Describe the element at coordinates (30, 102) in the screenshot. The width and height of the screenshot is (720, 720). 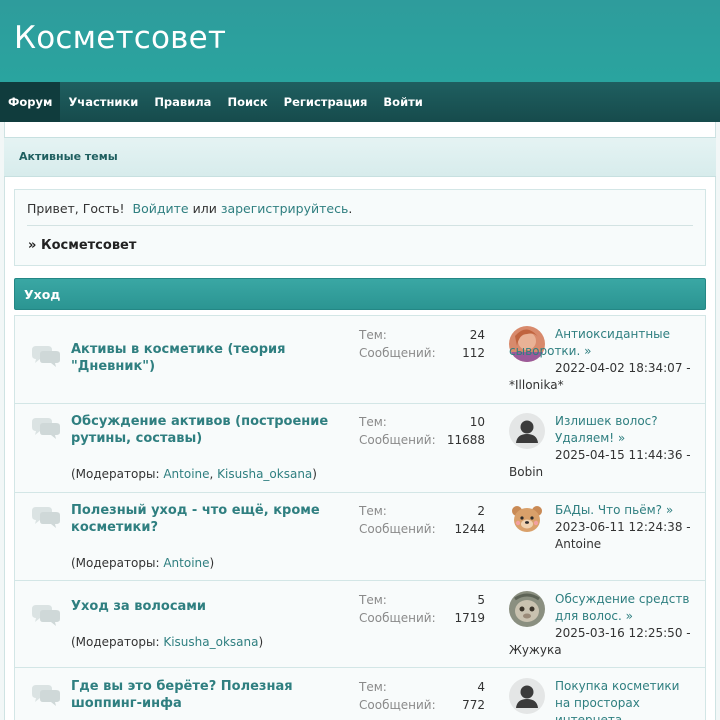
I see `nav-forum: Форум` at that location.